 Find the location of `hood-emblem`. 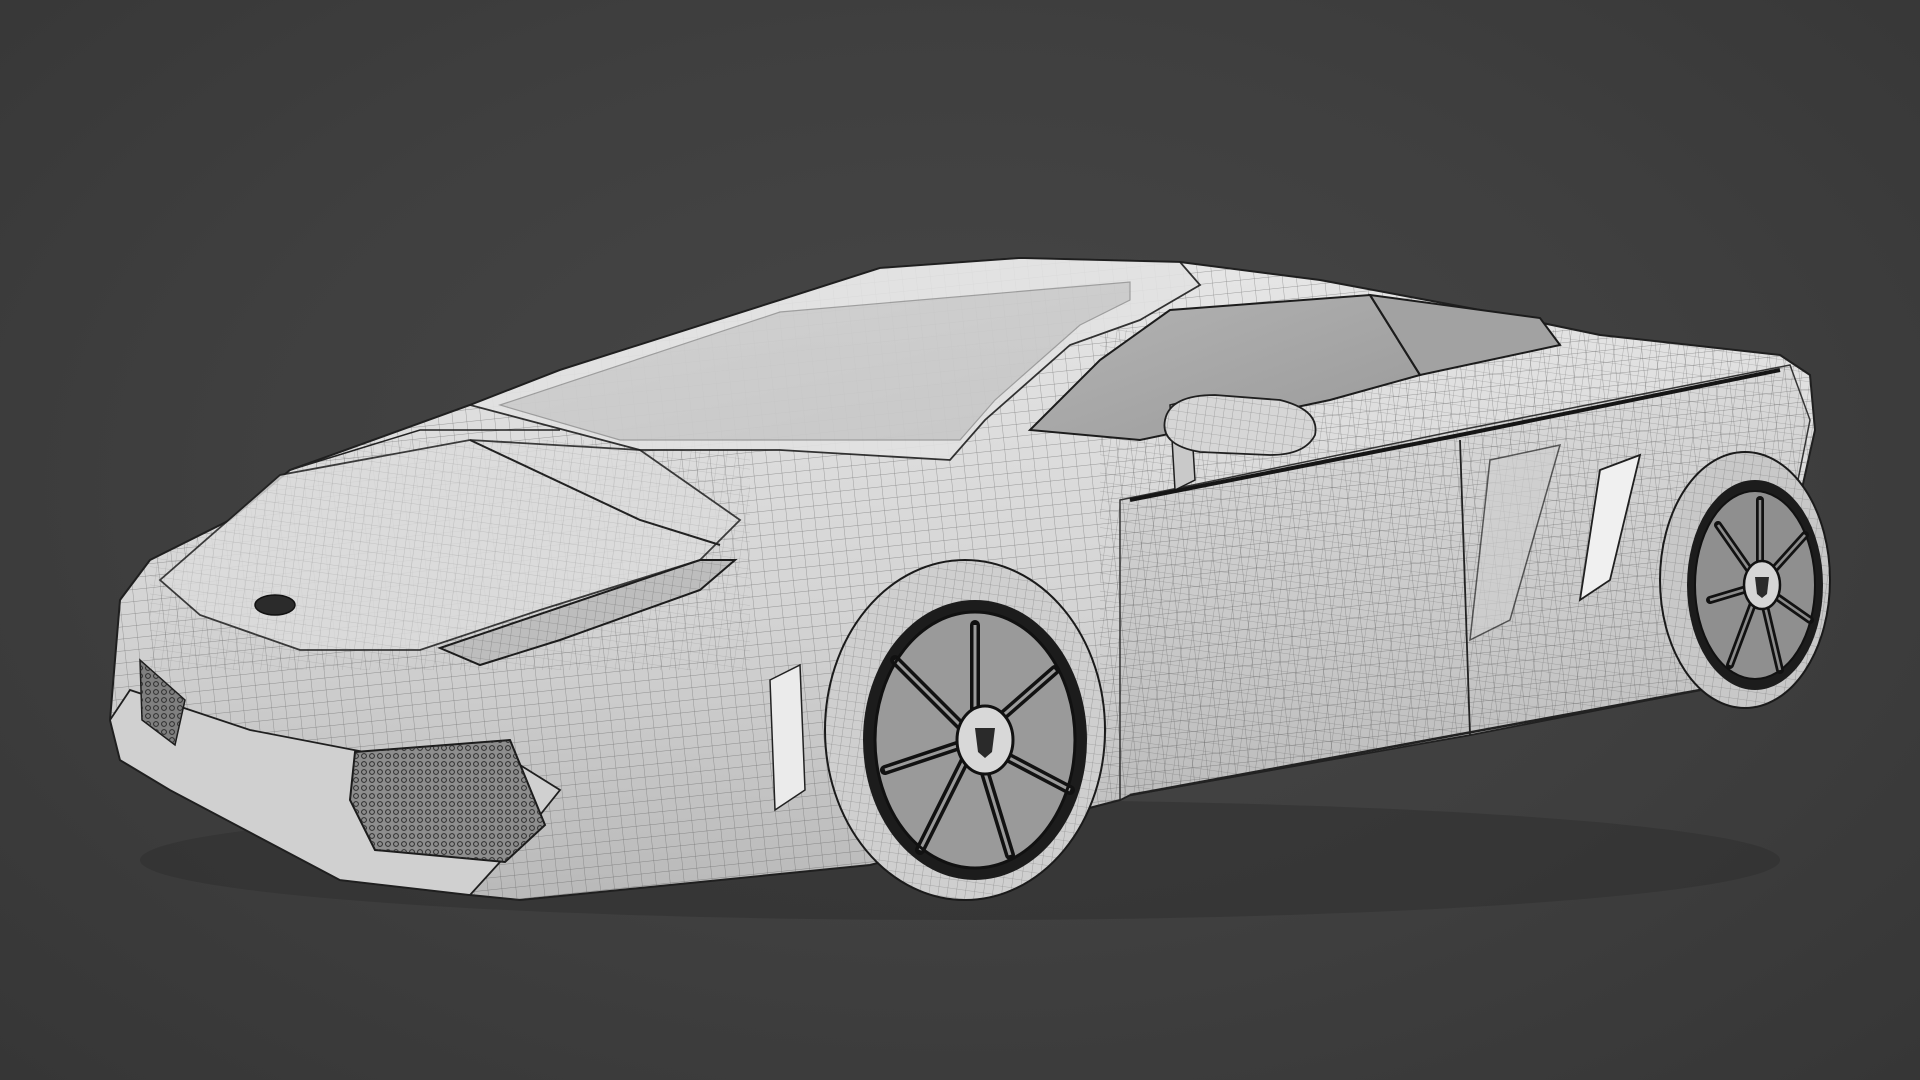

hood-emblem is located at coordinates (275, 605).